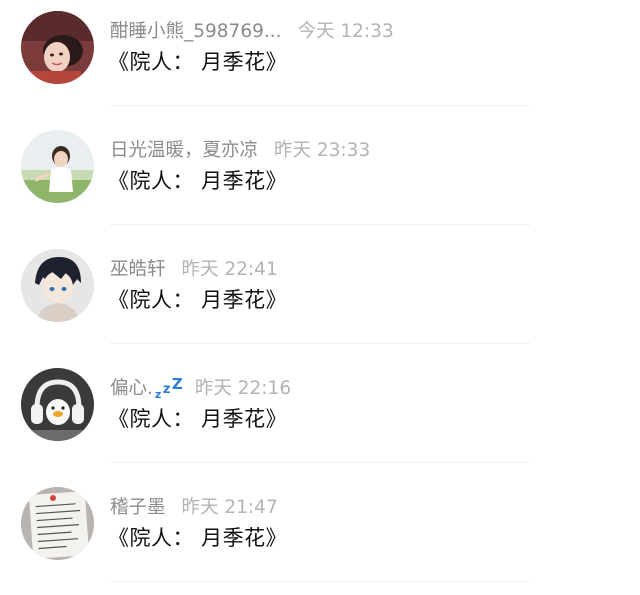  Describe the element at coordinates (322, 150) in the screenshot. I see `timestamp: 昨天 23:33` at that location.